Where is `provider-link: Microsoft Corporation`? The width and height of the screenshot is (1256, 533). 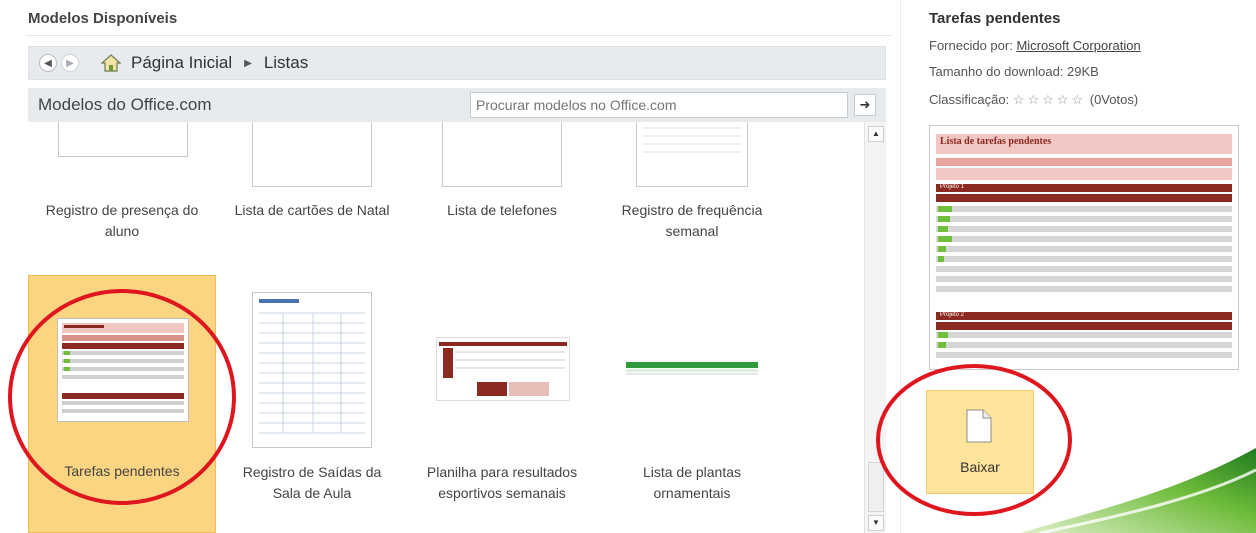 provider-link: Microsoft Corporation is located at coordinates (1078, 45).